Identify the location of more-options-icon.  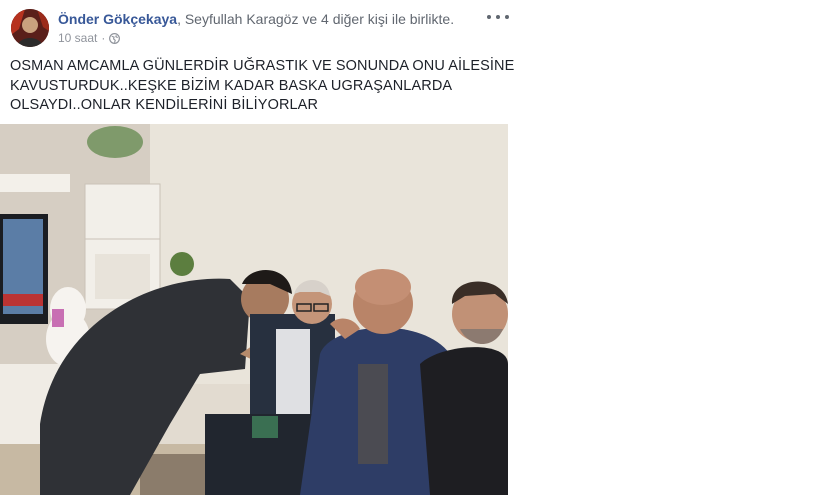
(498, 17).